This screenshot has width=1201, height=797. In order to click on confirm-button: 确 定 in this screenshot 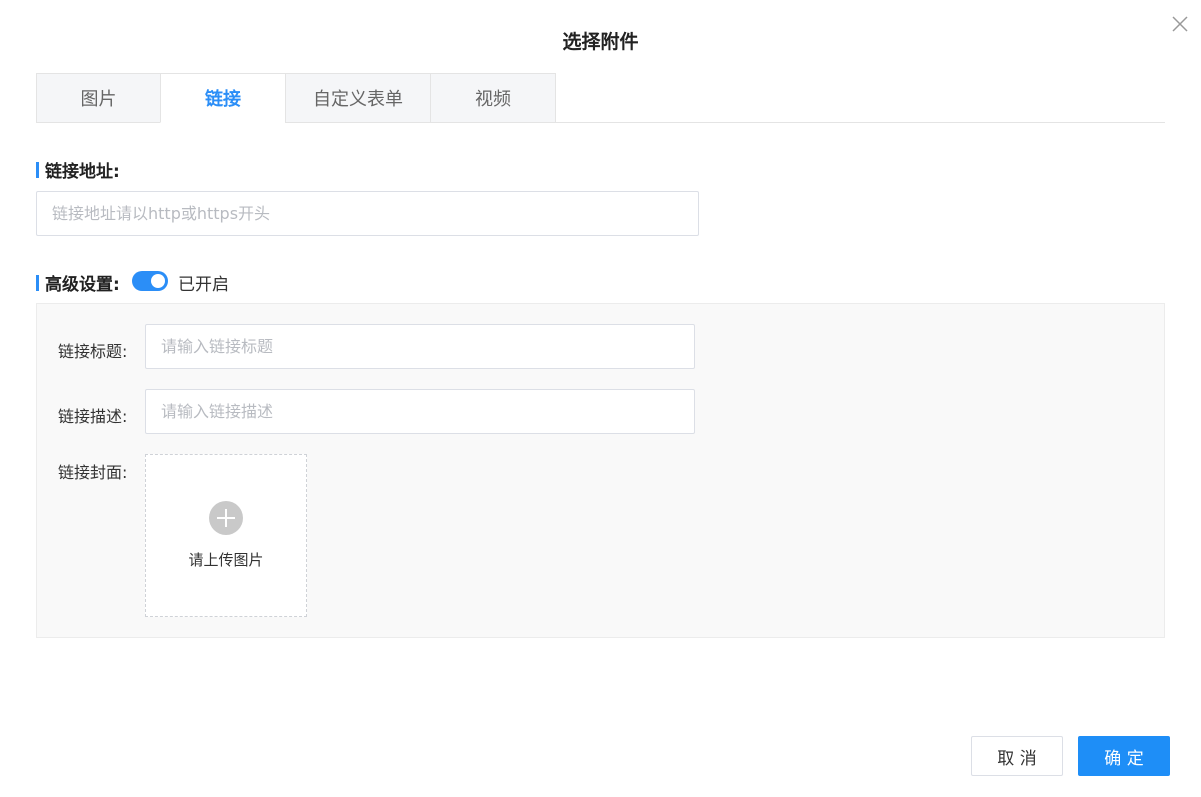, I will do `click(1124, 756)`.